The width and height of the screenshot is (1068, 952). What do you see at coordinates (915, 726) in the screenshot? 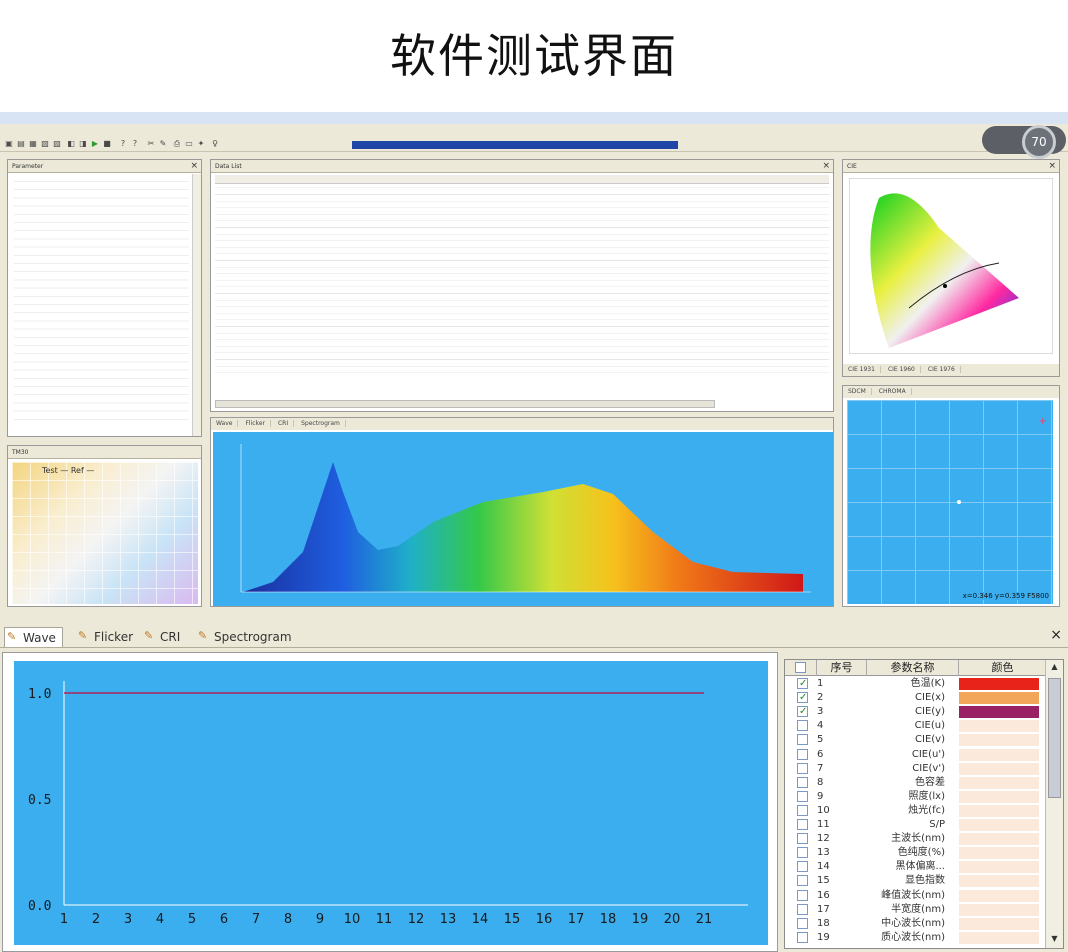
I see `table-row: 4 CIE(u)` at bounding box center [915, 726].